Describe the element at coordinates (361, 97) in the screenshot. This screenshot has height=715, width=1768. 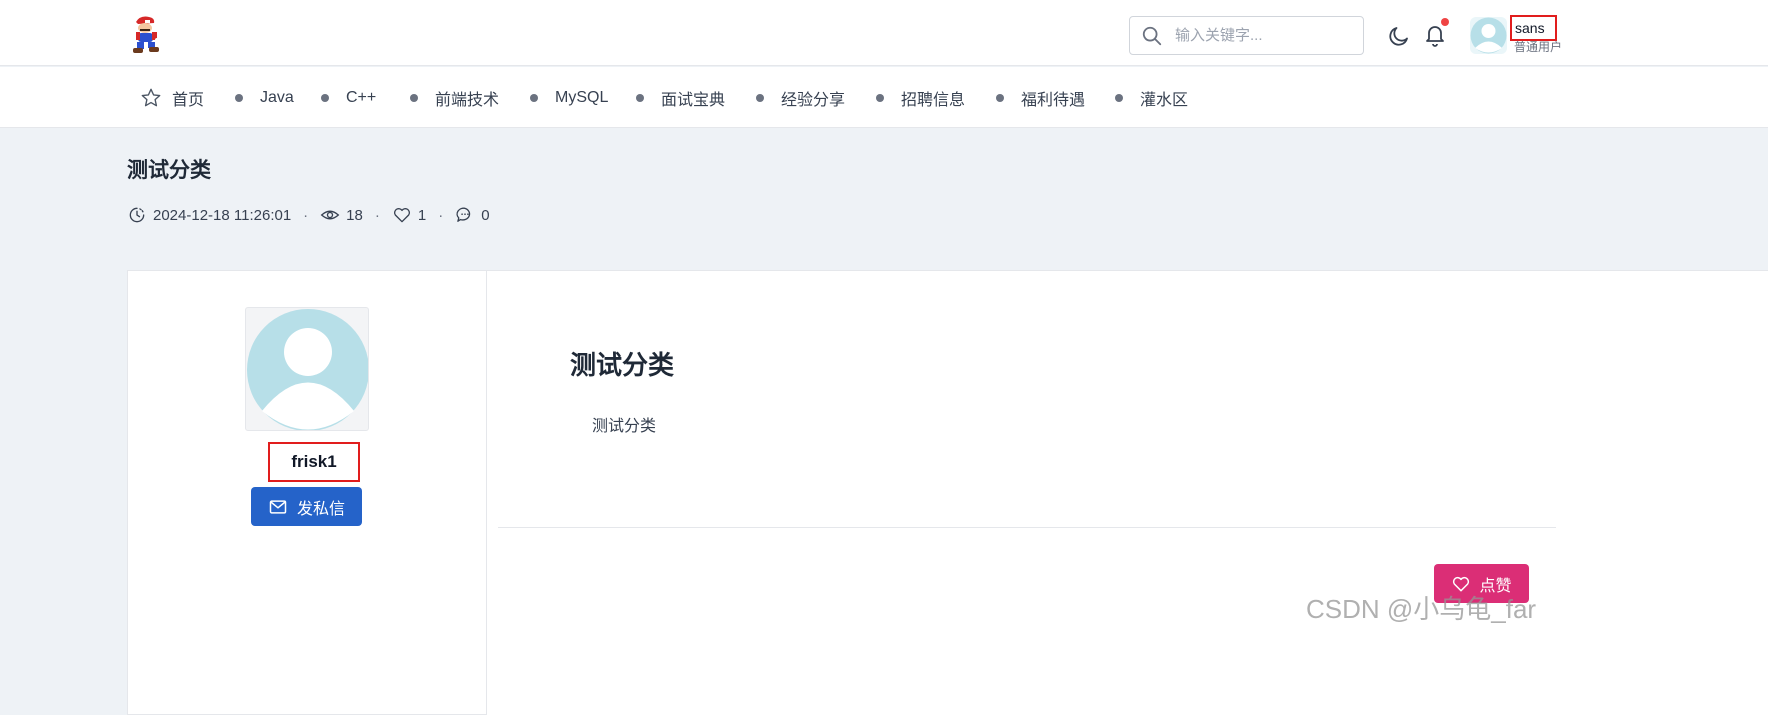
I see `nav-item-label: C++` at that location.